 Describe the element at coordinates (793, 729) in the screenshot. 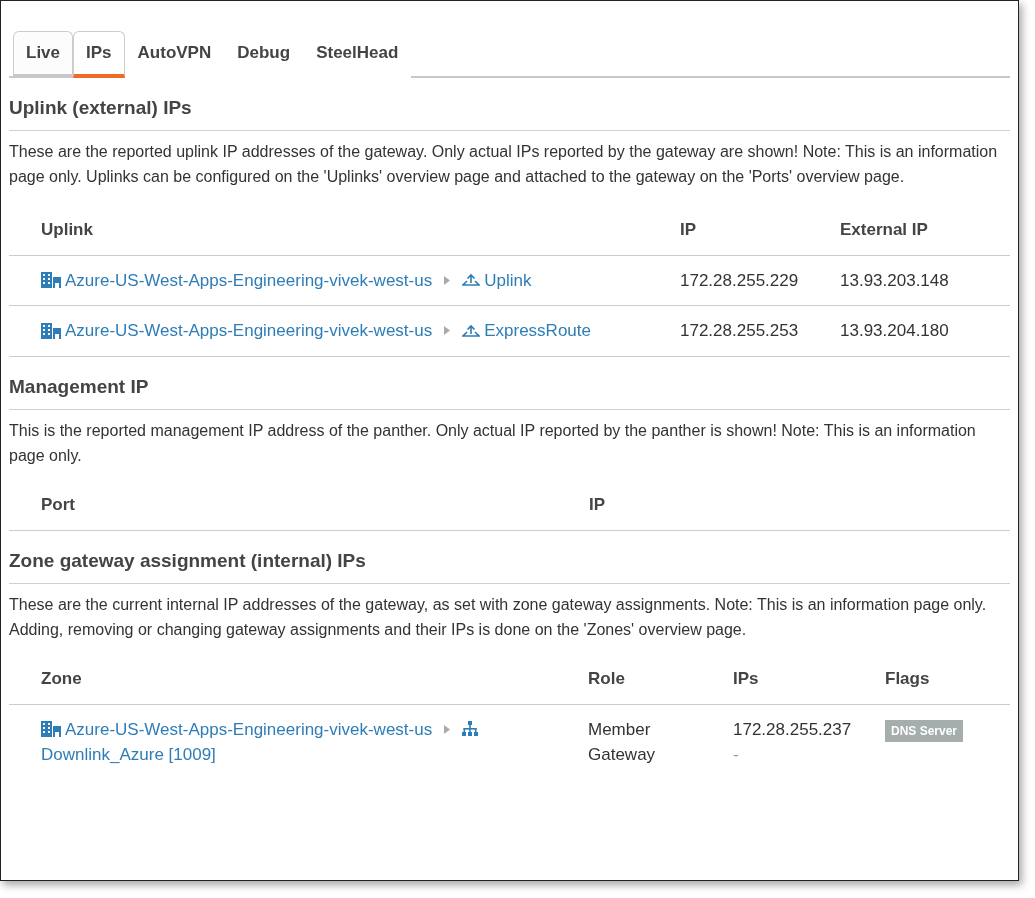

I see `ip-text: 172.28.255.237` at that location.